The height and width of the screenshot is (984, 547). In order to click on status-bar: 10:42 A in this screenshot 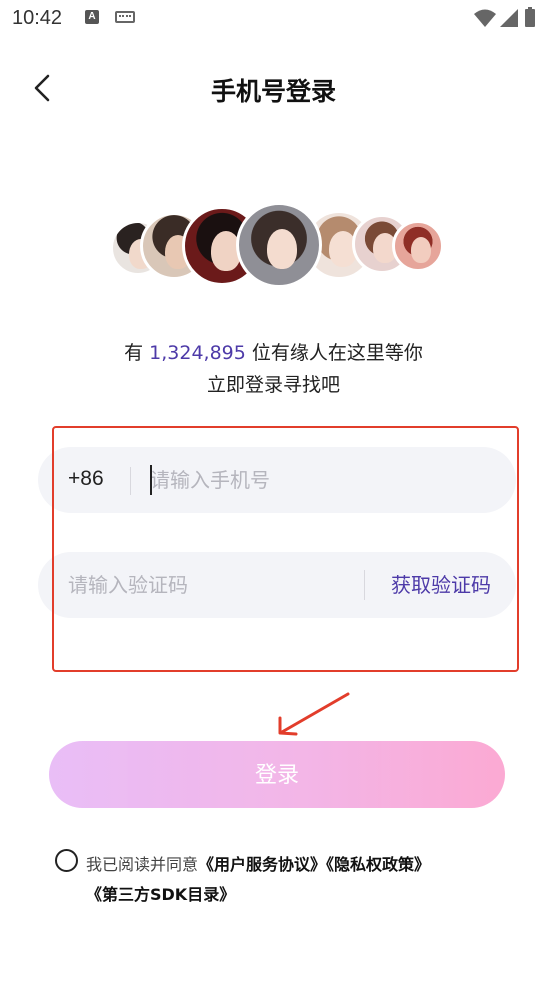, I will do `click(273, 19)`.